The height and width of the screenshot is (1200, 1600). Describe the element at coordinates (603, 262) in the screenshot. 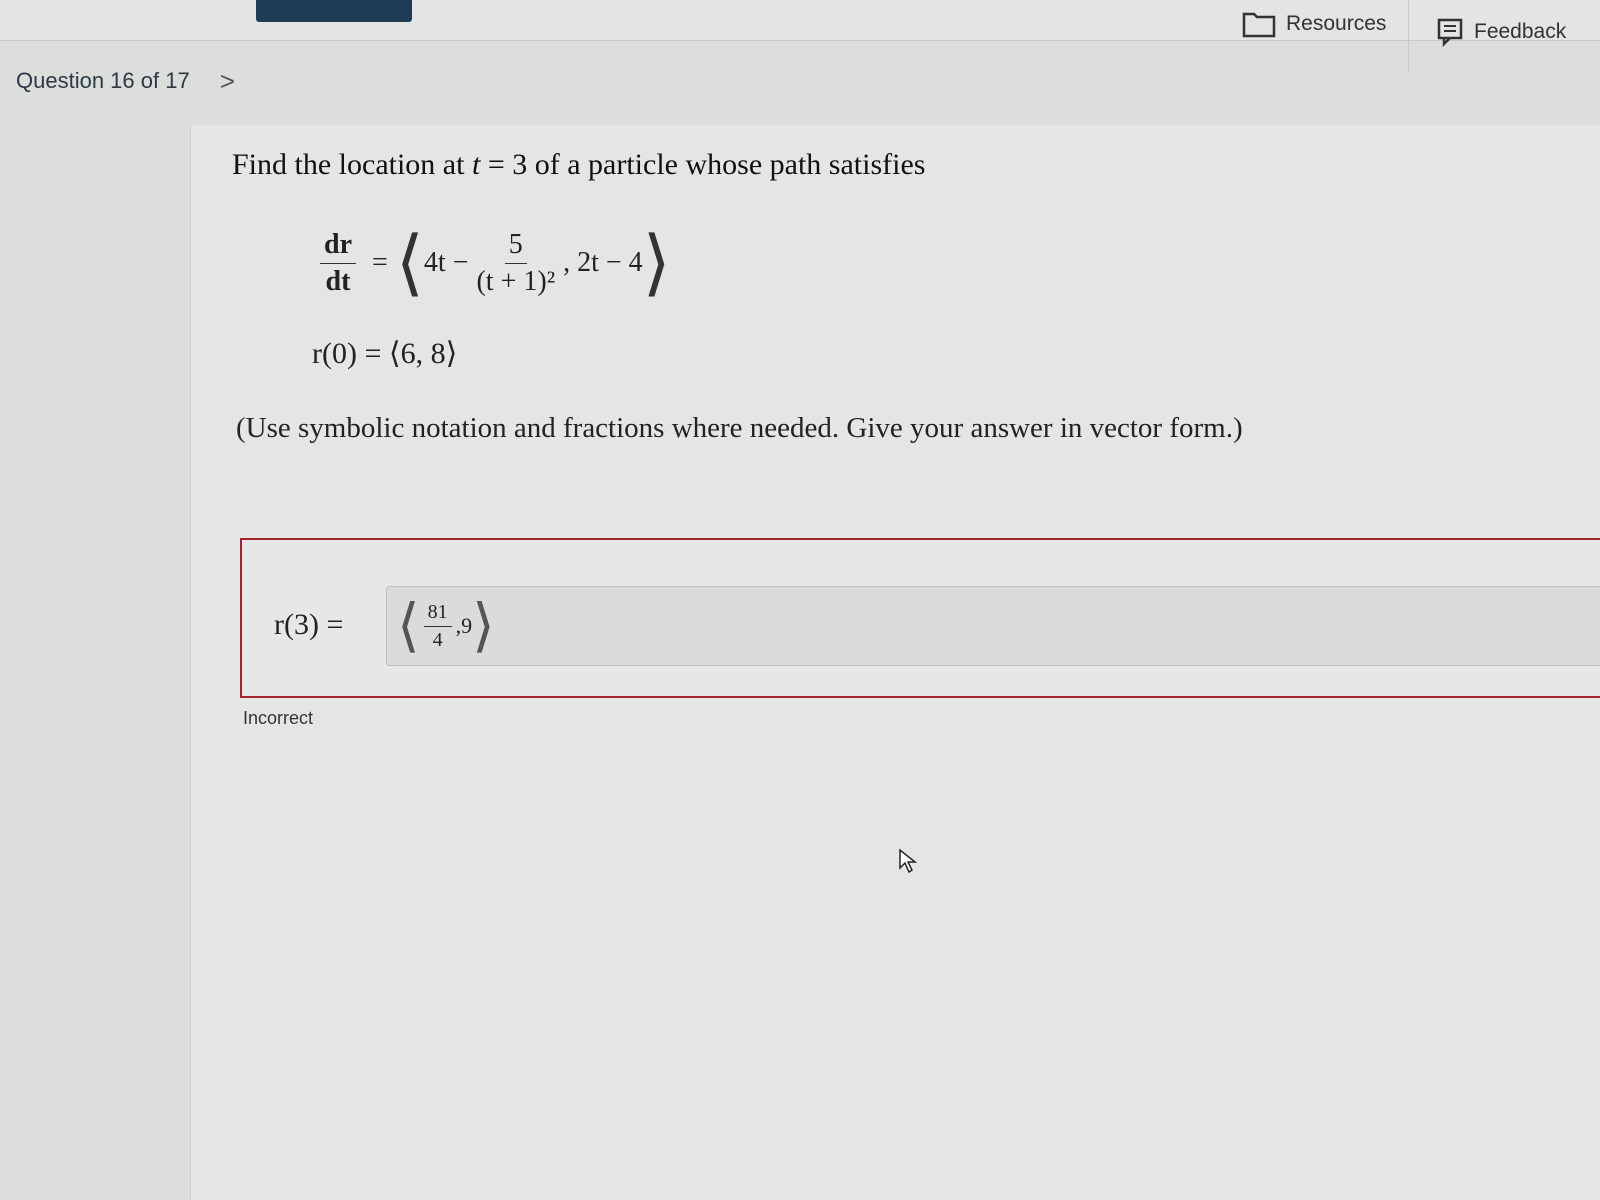

I see `term-two: , 2t − 4` at that location.